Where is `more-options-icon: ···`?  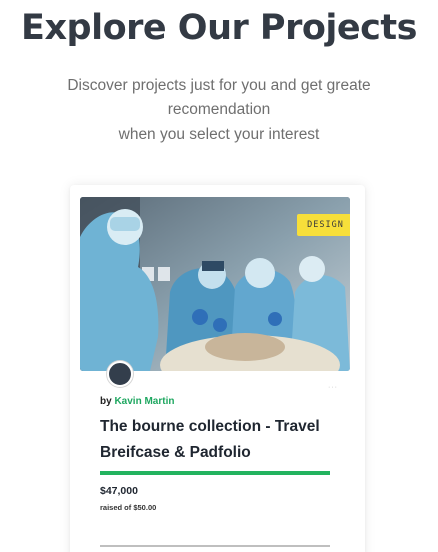
more-options-icon: ··· is located at coordinates (333, 387).